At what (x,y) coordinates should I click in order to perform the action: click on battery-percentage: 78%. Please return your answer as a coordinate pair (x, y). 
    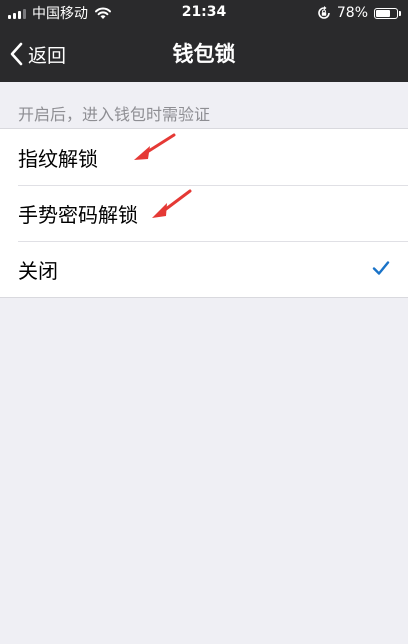
    Looking at the image, I should click on (352, 13).